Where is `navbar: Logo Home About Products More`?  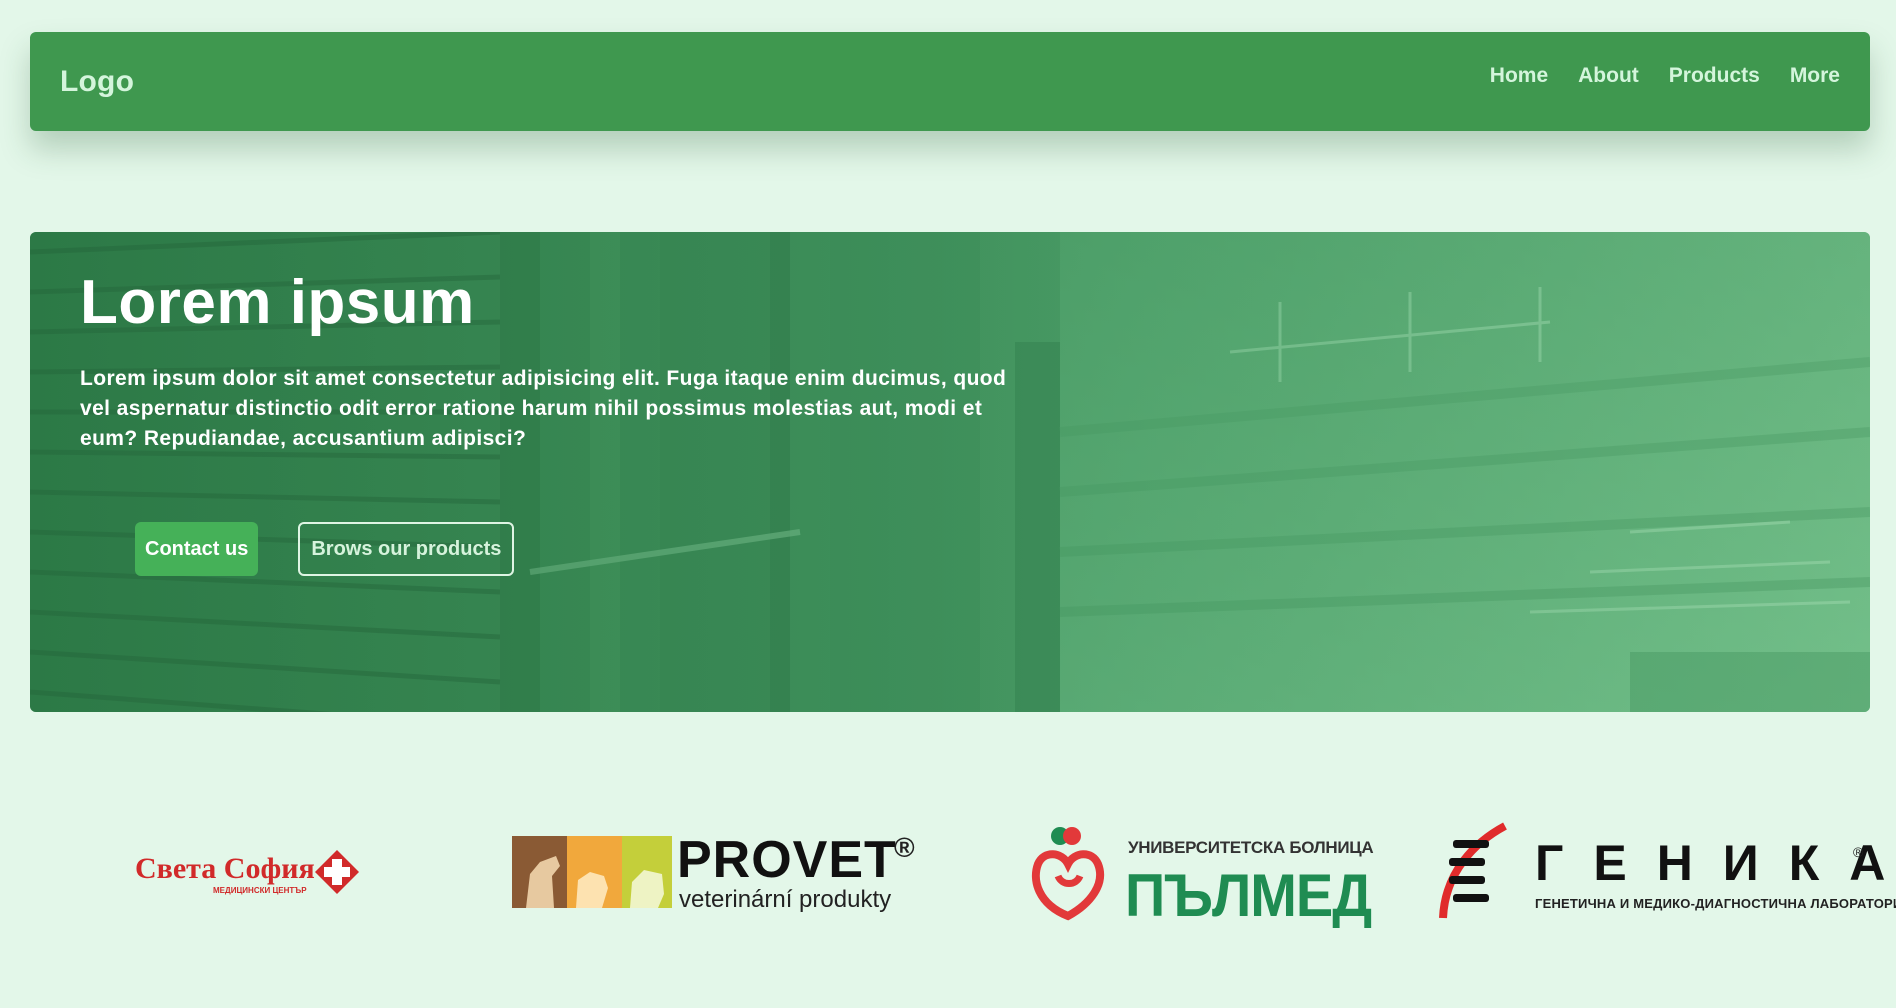 navbar: Logo Home About Products More is located at coordinates (950, 81).